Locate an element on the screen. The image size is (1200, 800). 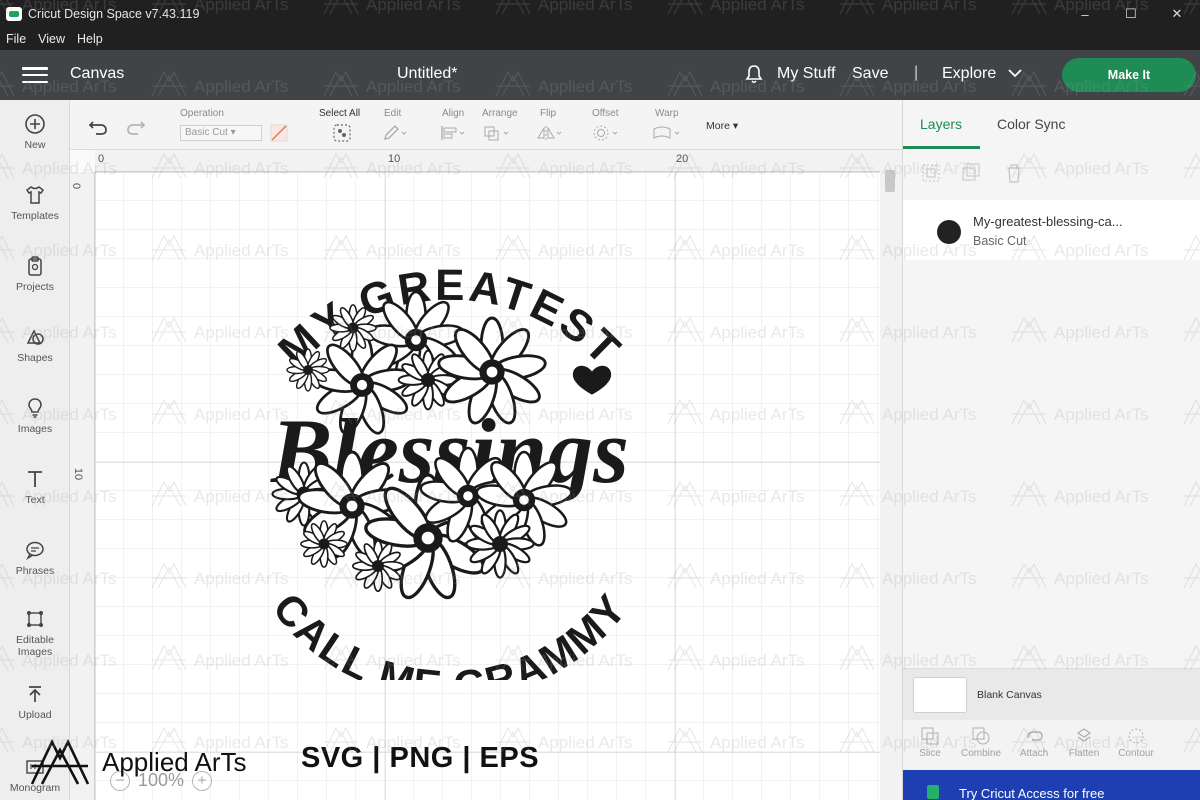
ruler-left-0: 0 is located at coordinates (76, 186).